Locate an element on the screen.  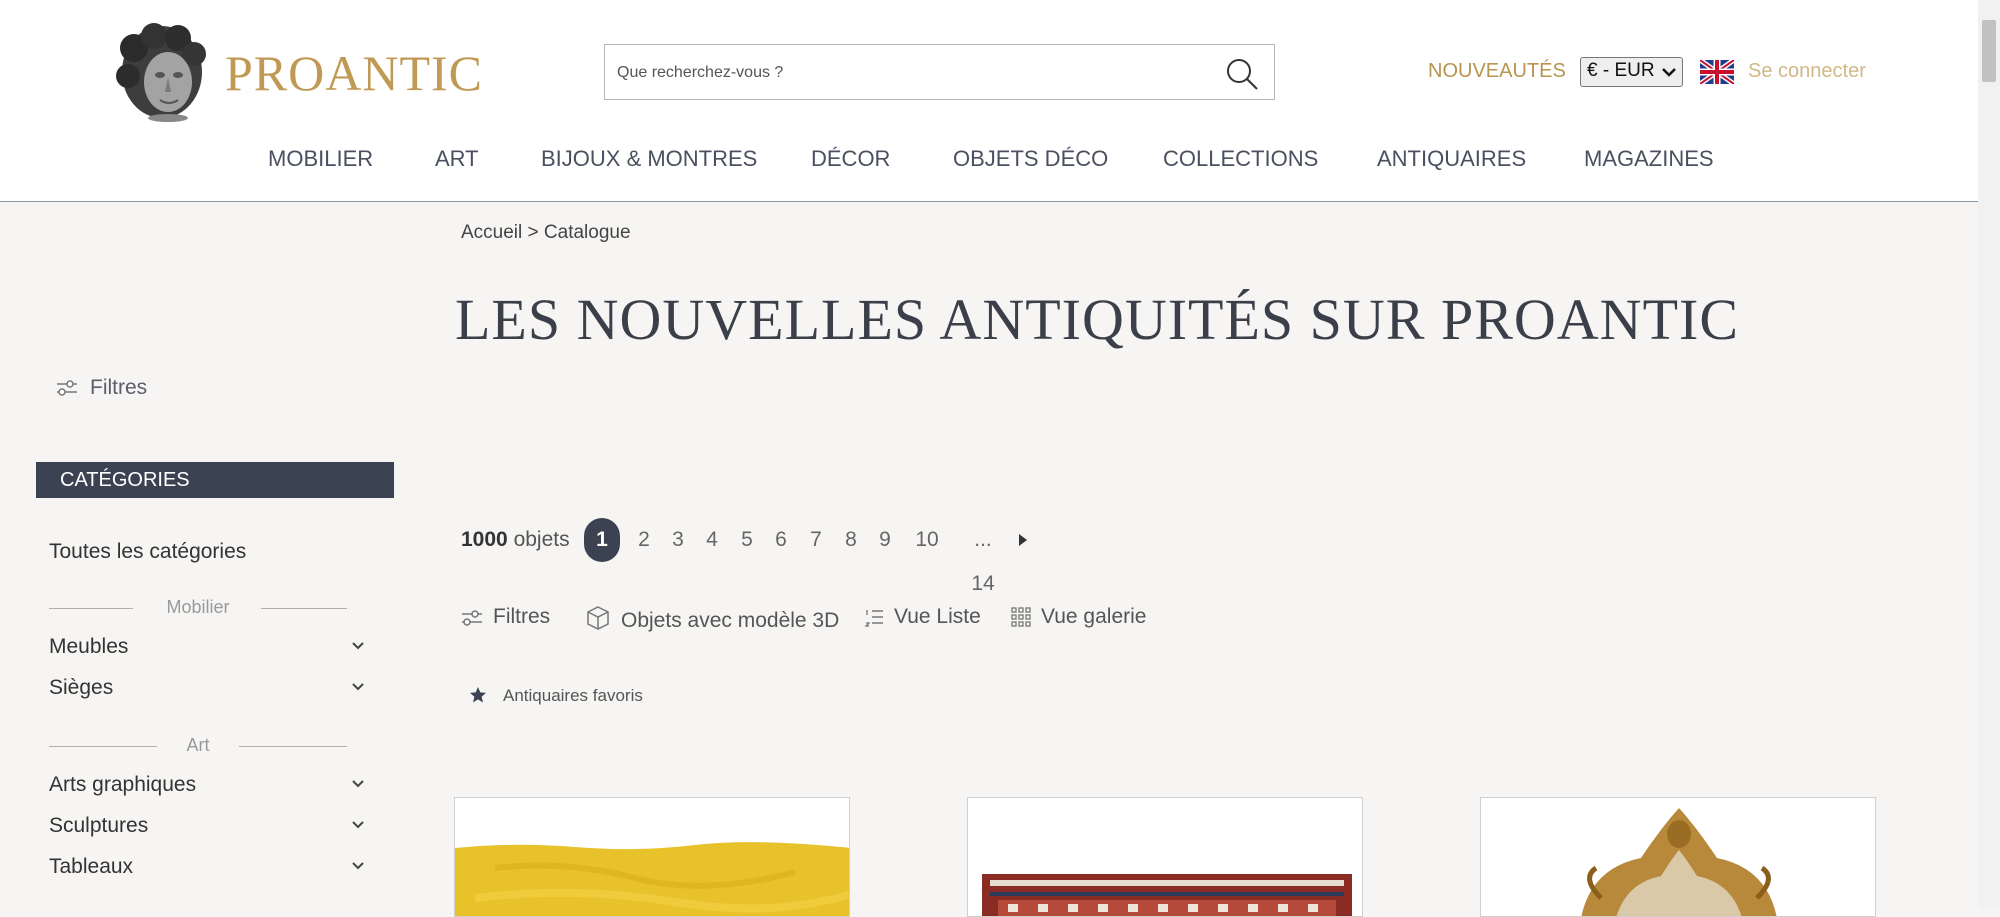
breadcrumb-home: Accueil is located at coordinates (491, 232).